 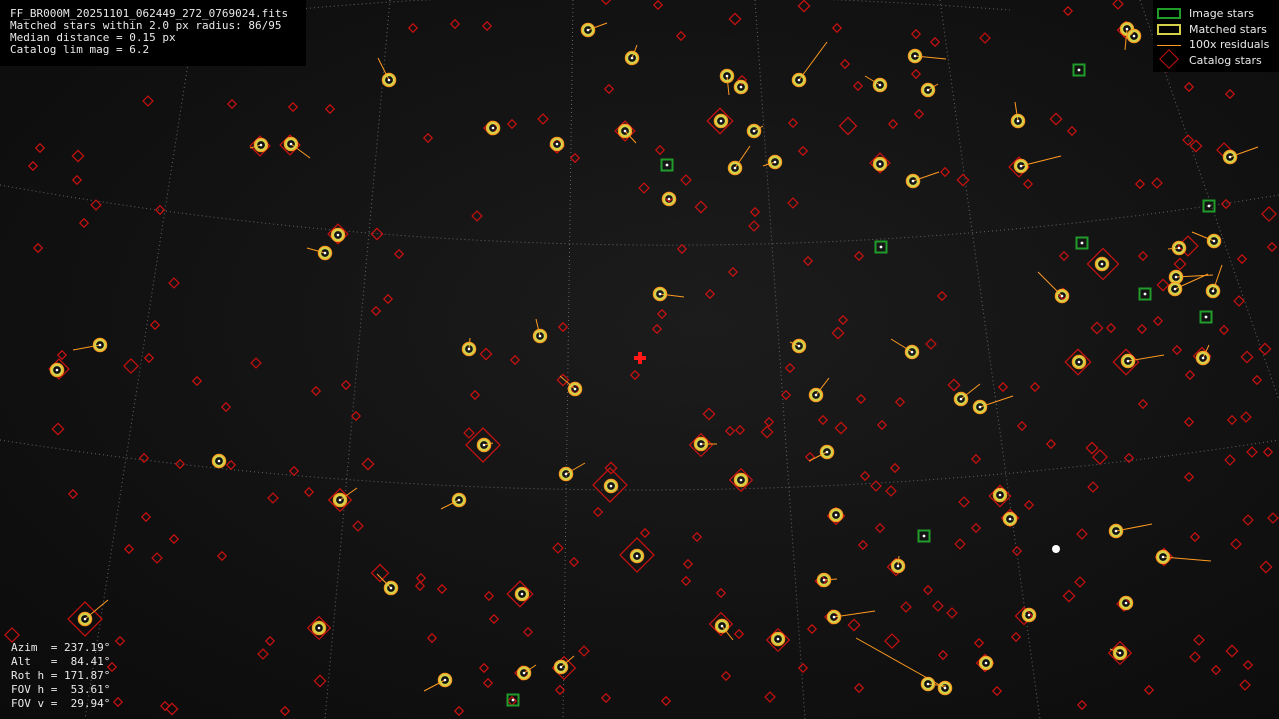 What do you see at coordinates (1228, 29) in the screenshot?
I see `legend-matched-stars-label: Matched stars` at bounding box center [1228, 29].